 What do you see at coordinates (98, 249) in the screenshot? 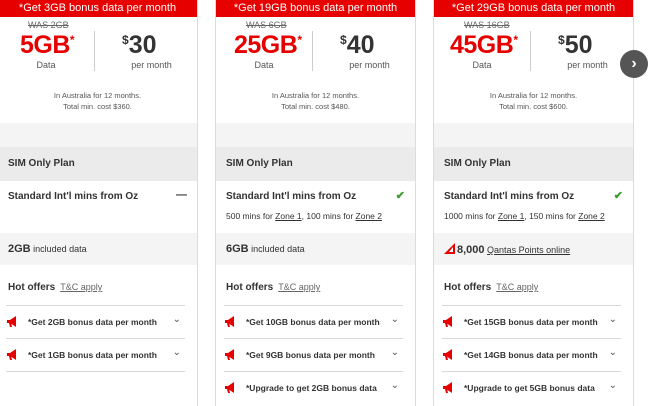
I see `included-data-row: 2GB included data` at bounding box center [98, 249].